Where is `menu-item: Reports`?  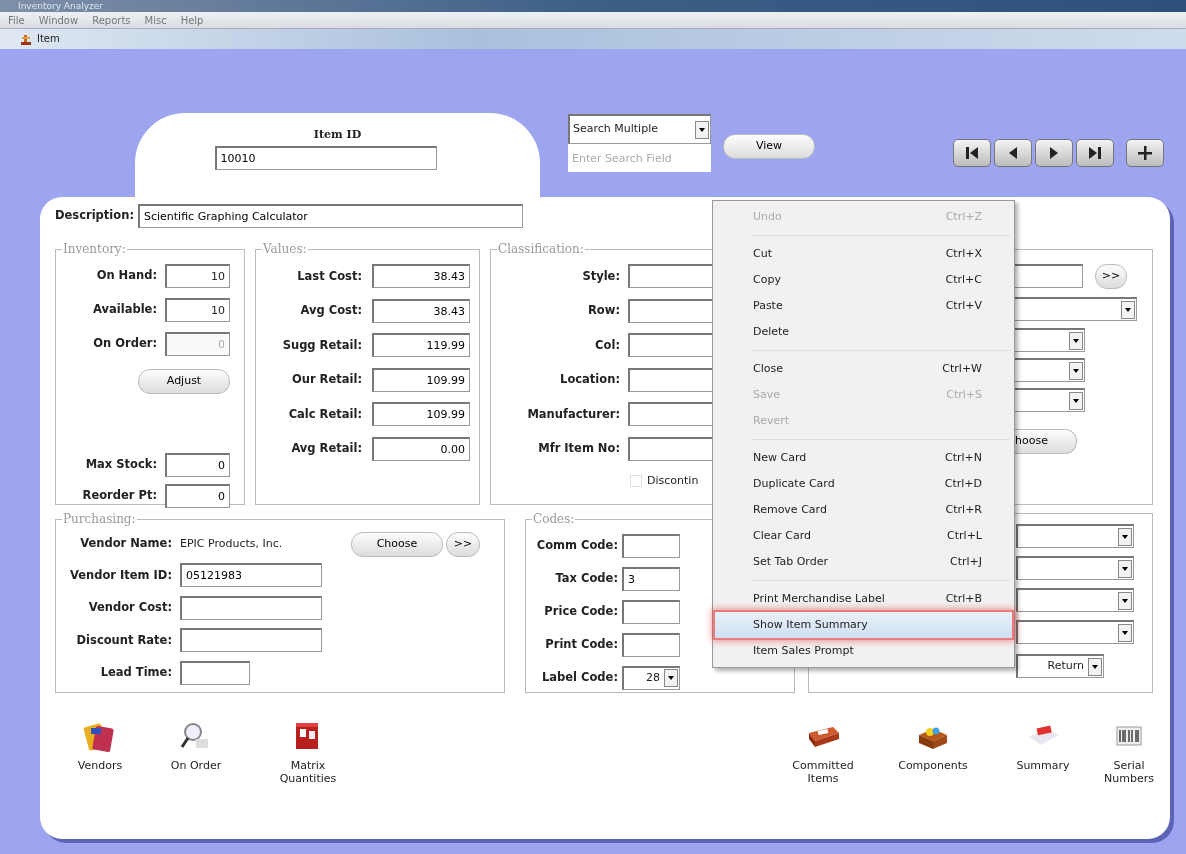
menu-item: Reports is located at coordinates (111, 20).